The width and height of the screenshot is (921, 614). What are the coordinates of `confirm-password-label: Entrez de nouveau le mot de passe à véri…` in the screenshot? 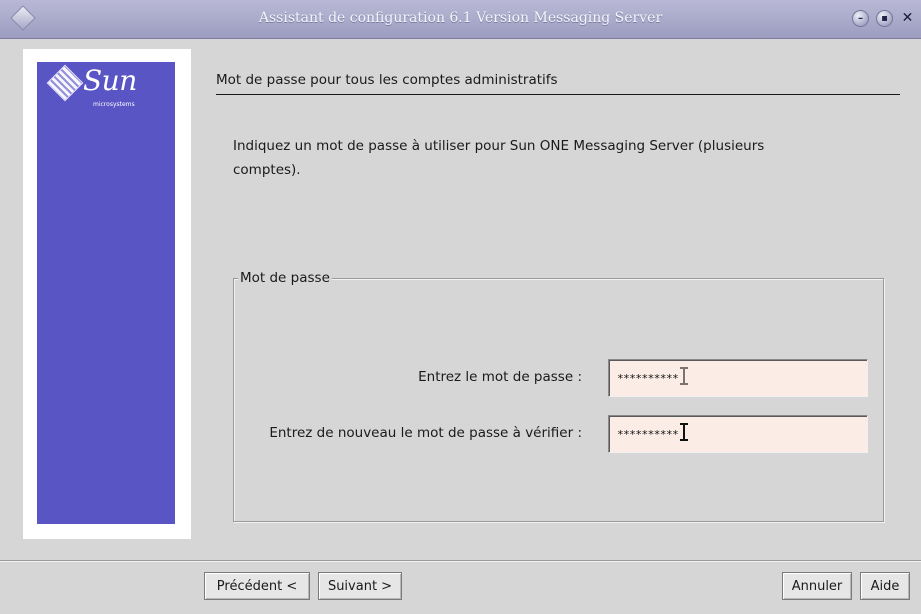 It's located at (425, 433).